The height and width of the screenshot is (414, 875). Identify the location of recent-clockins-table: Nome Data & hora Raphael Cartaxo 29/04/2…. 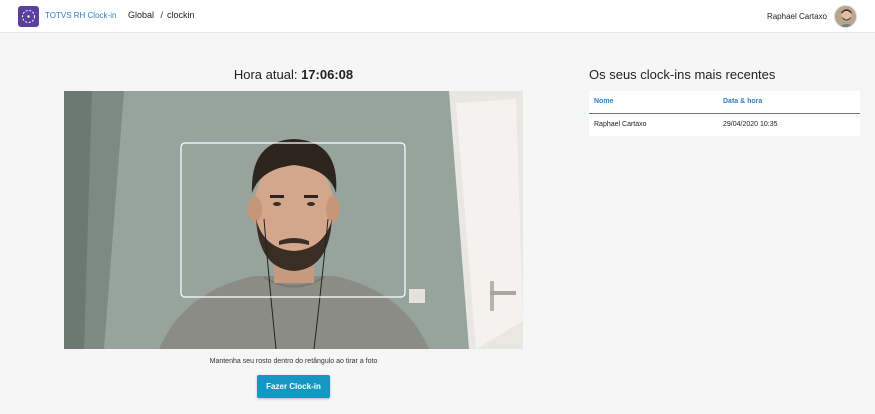
(724, 113).